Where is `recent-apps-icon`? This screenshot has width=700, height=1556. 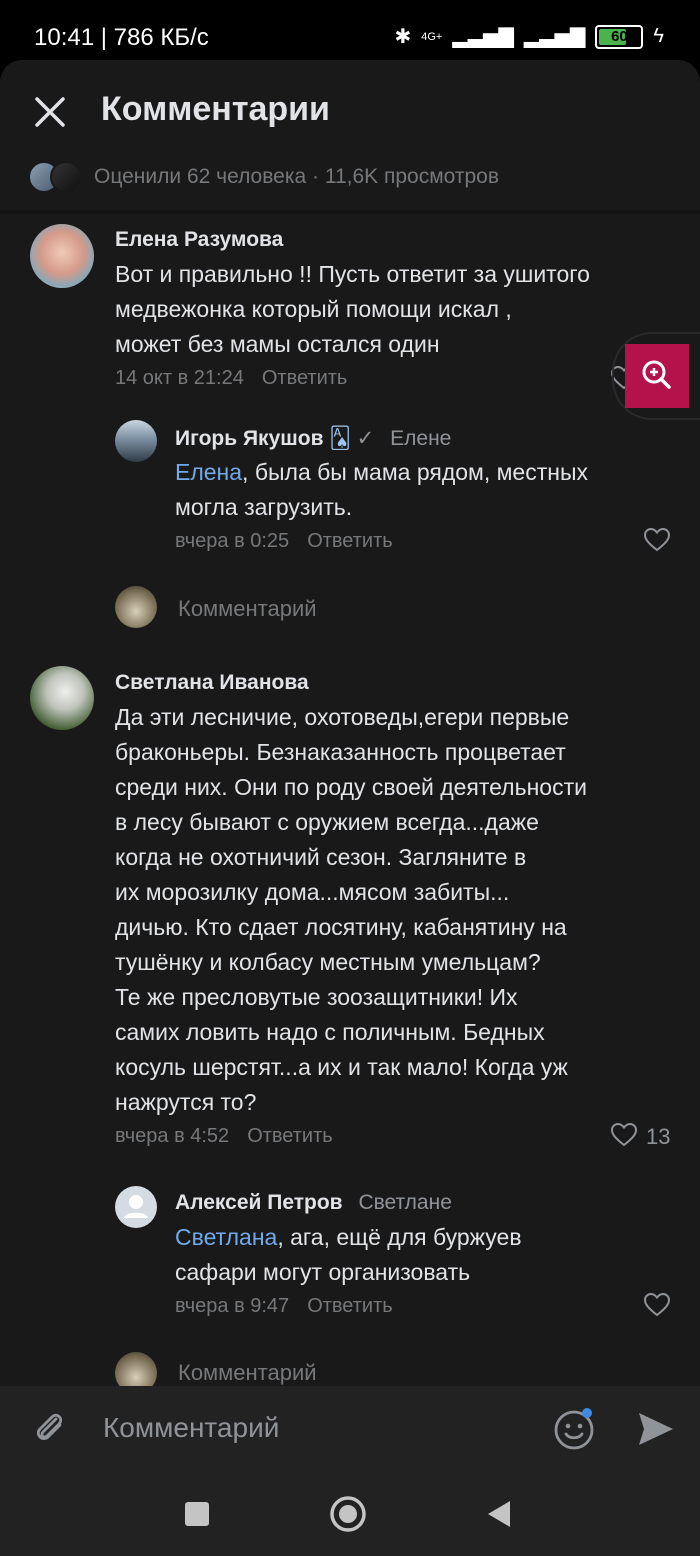
recent-apps-icon is located at coordinates (197, 1514).